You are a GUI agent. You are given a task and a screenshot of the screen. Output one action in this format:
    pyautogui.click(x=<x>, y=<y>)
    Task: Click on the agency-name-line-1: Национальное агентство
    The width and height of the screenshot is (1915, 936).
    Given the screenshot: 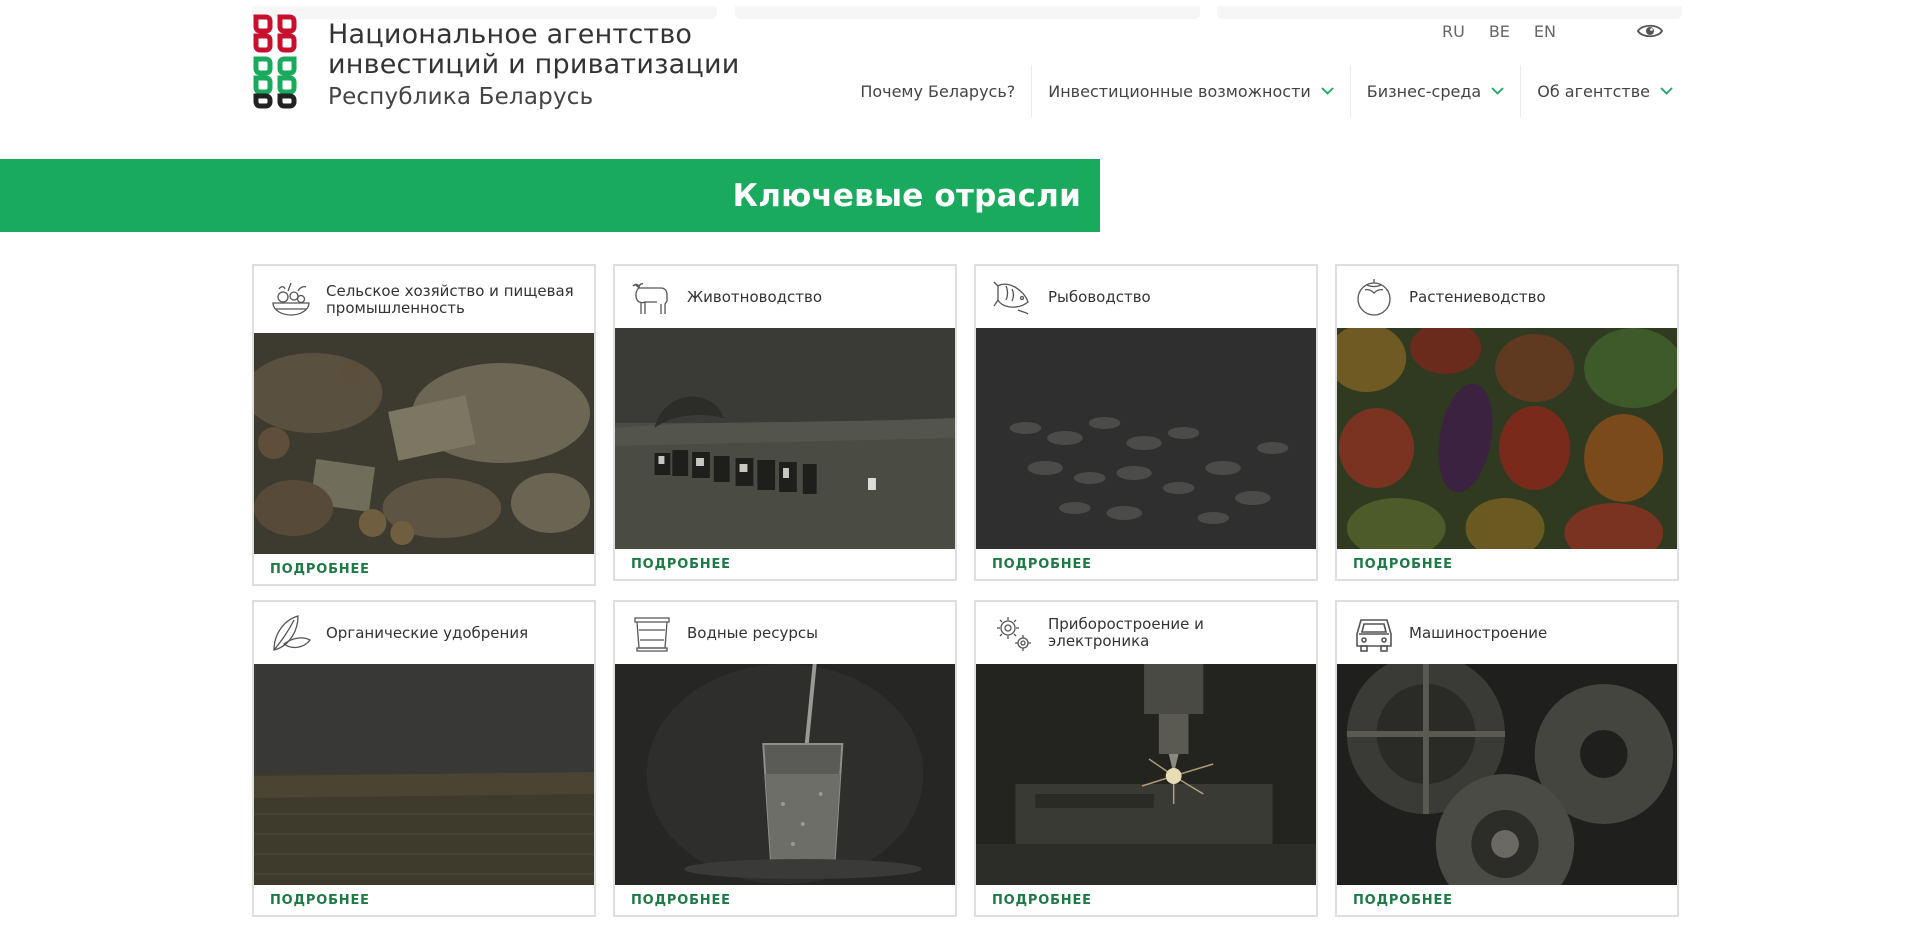 What is the action you would take?
    pyautogui.click(x=510, y=34)
    